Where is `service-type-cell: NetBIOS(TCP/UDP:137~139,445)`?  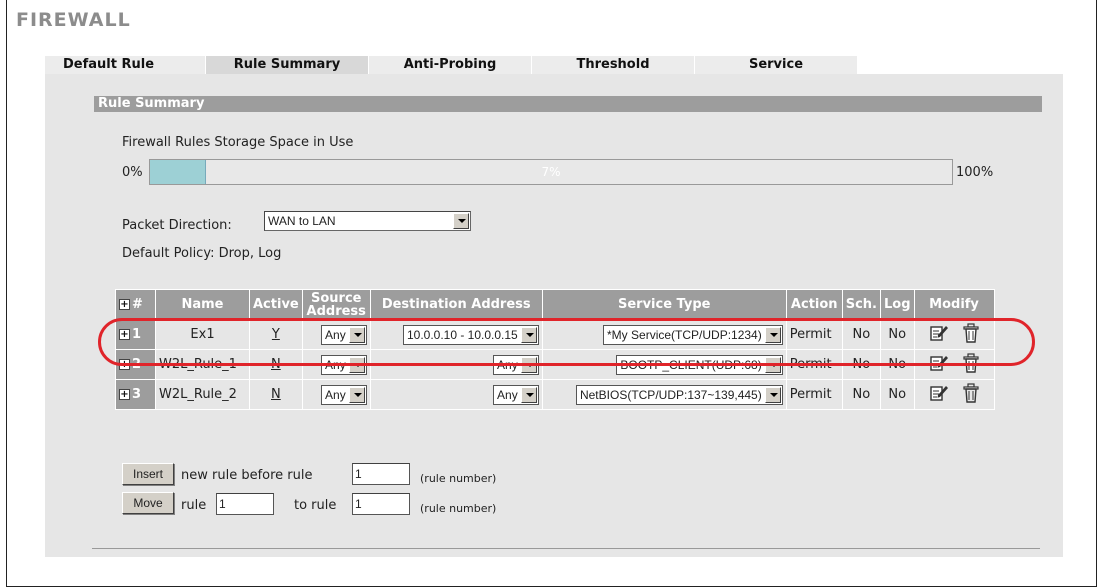 service-type-cell: NetBIOS(TCP/UDP:137~139,445) is located at coordinates (664, 394).